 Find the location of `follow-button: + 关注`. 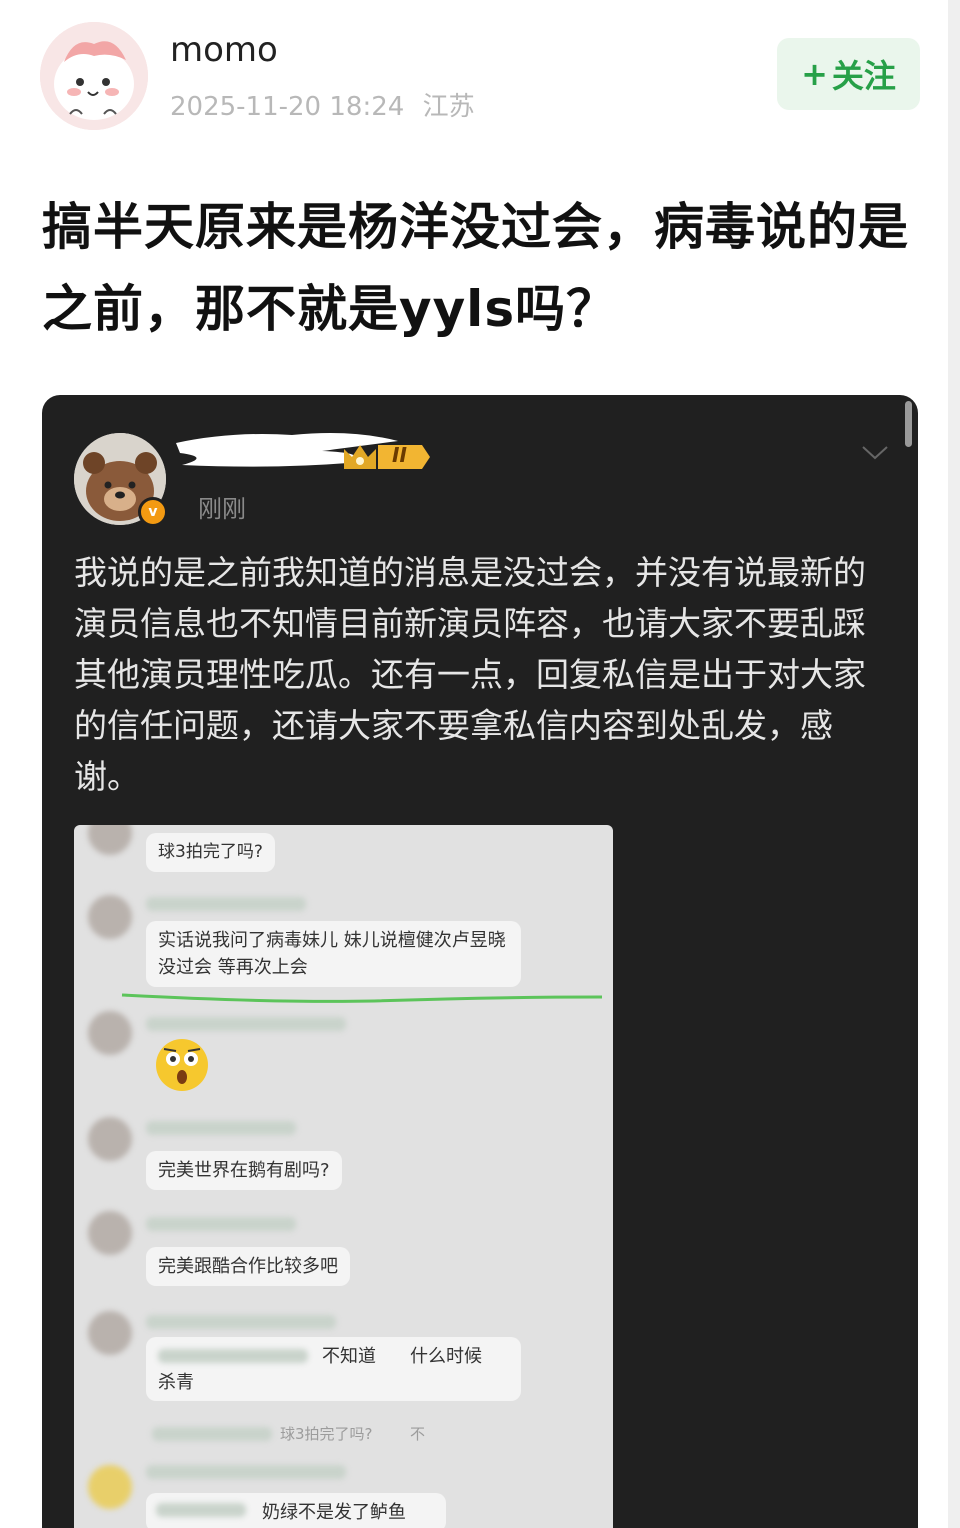

follow-button: + 关注 is located at coordinates (848, 74).